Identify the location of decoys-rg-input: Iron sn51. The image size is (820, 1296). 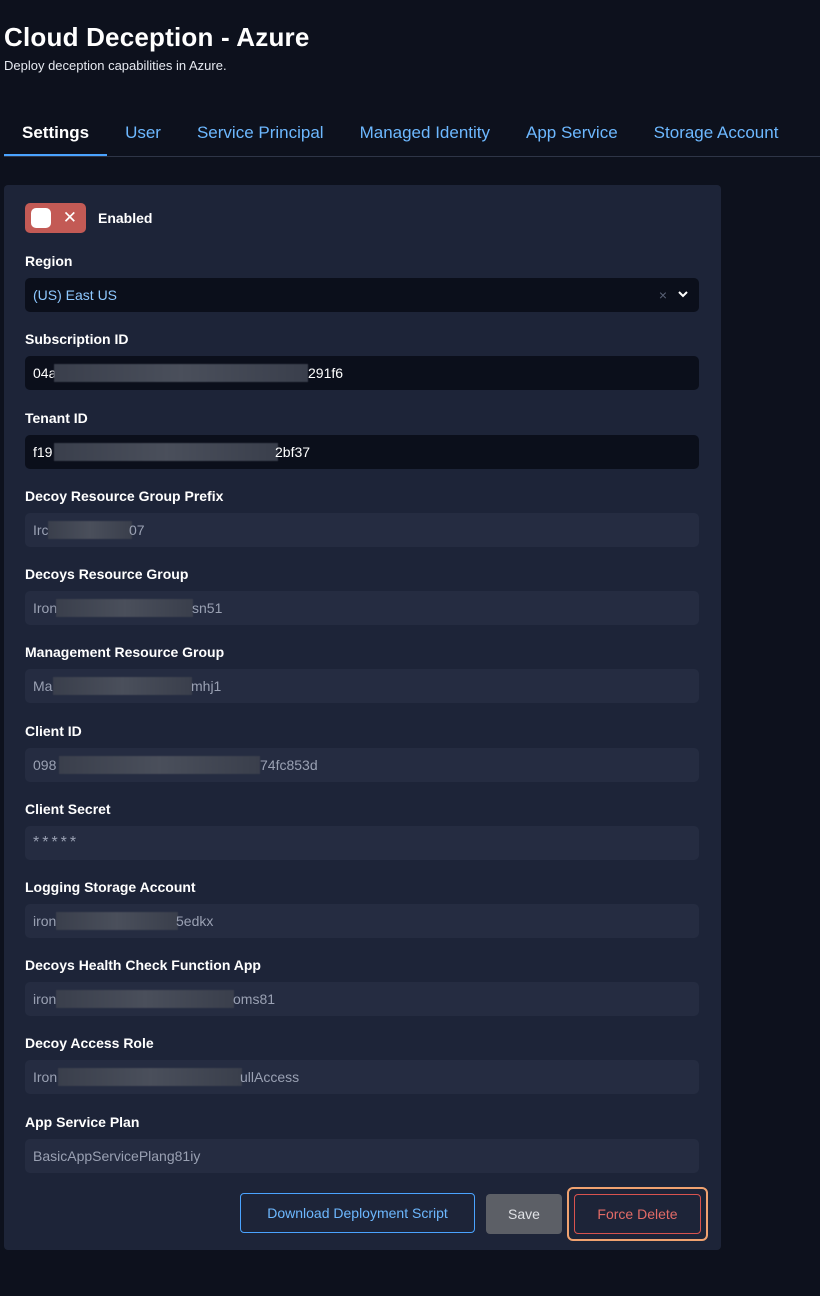
(362, 608).